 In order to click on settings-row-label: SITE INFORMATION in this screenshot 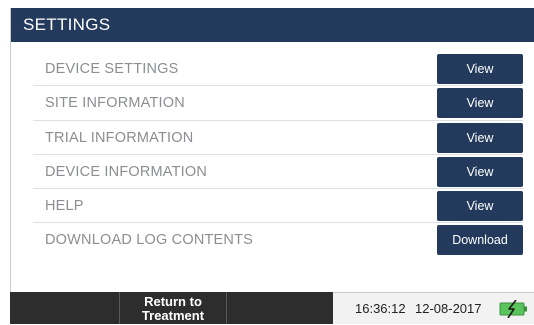, I will do `click(115, 103)`.